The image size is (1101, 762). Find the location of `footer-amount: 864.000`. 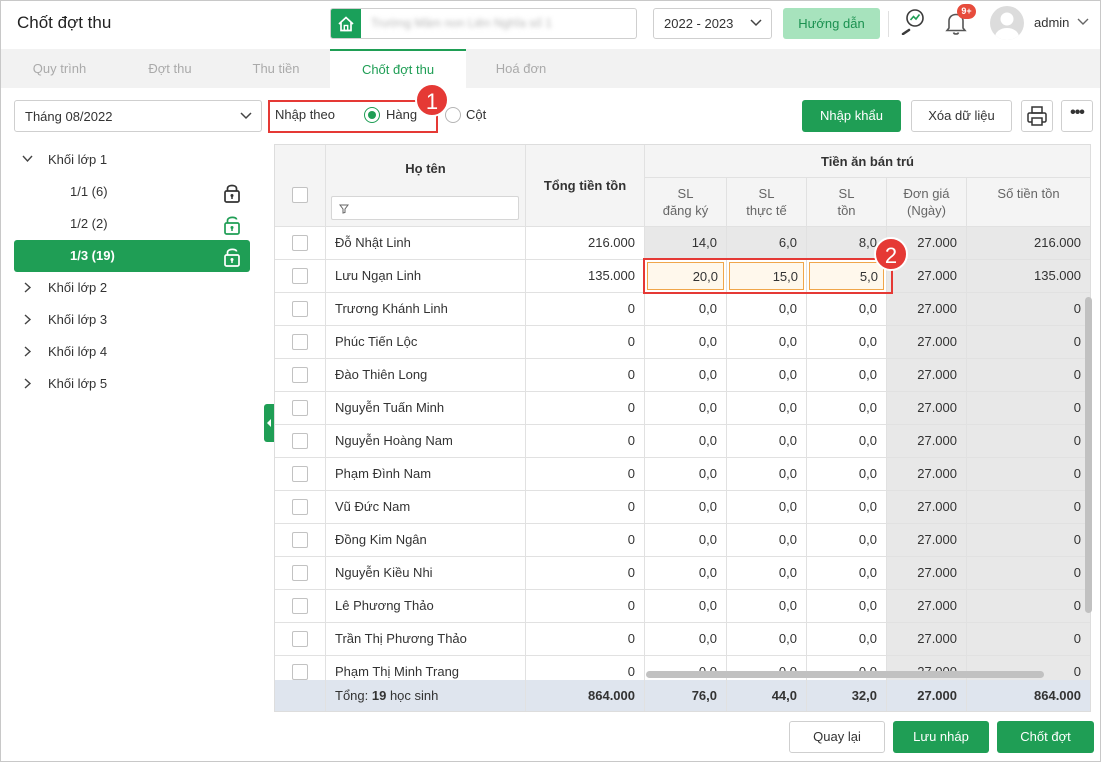

footer-amount: 864.000 is located at coordinates (1028, 695).